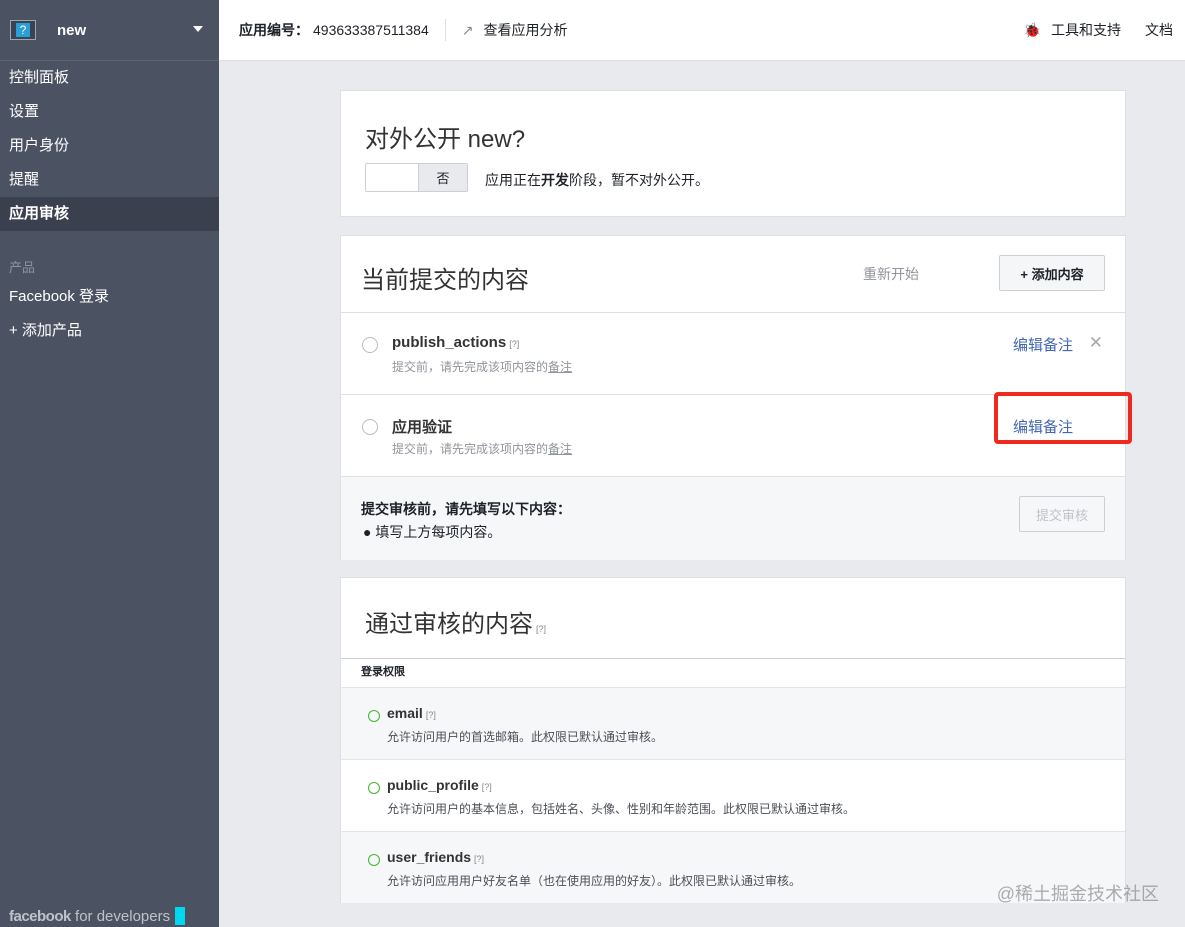 Image resolution: width=1185 pixels, height=927 pixels. Describe the element at coordinates (733, 153) in the screenshot. I see `go-public-card: 对外公开 new? 否 应用正在开发阶段，暂不对外公开。` at that location.